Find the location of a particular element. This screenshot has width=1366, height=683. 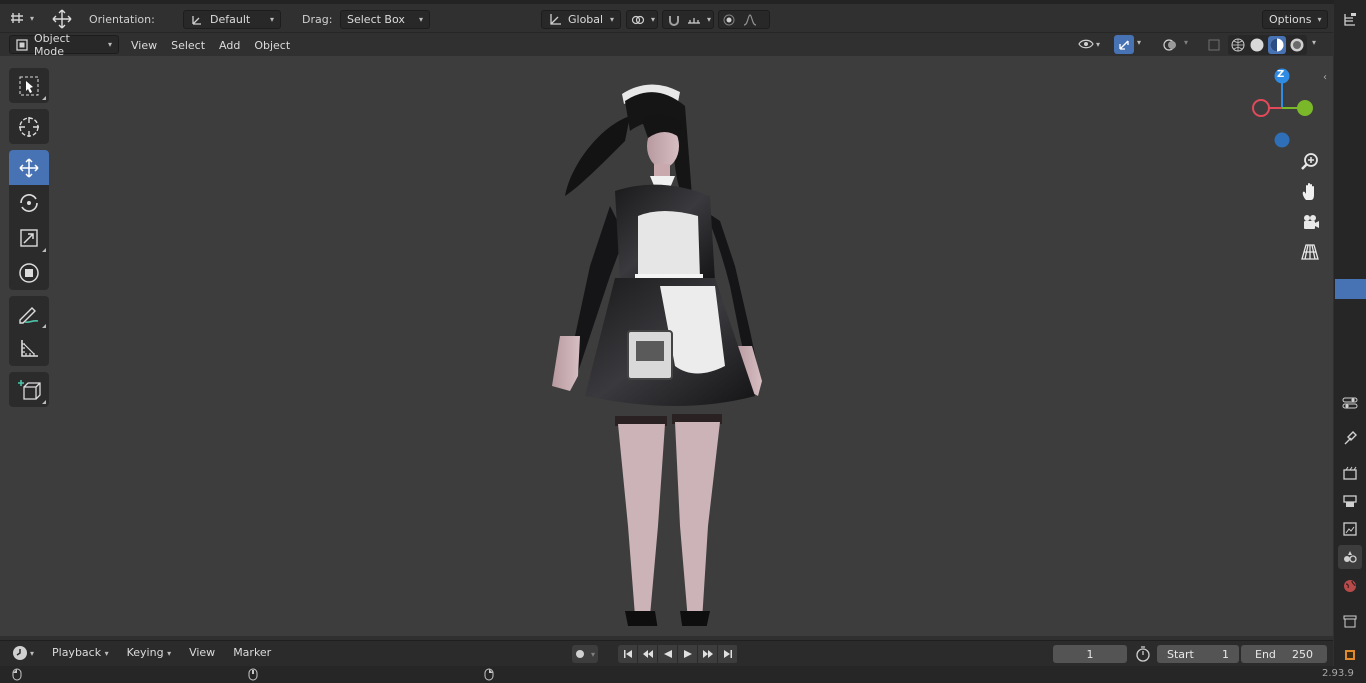

navigation-gizmo: Z is located at coordinates (1284, 111).